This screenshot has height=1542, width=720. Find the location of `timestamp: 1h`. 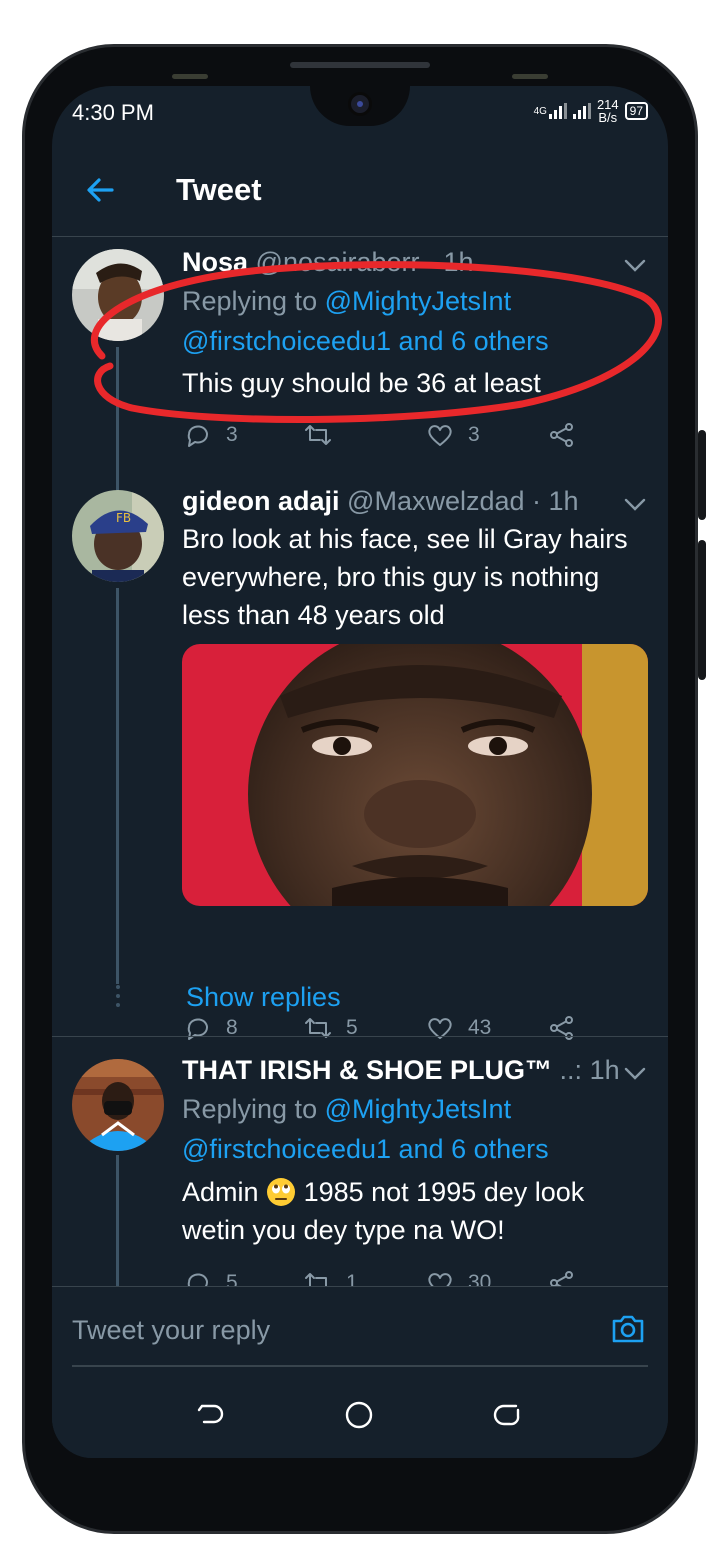

timestamp: 1h is located at coordinates (604, 1070).